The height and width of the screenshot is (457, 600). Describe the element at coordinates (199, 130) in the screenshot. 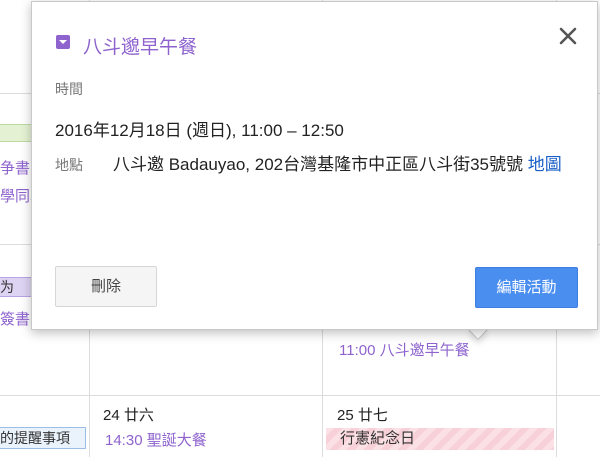

I see `time-value: 2016年12月18日 (週日), 11:00 – 12:50` at that location.